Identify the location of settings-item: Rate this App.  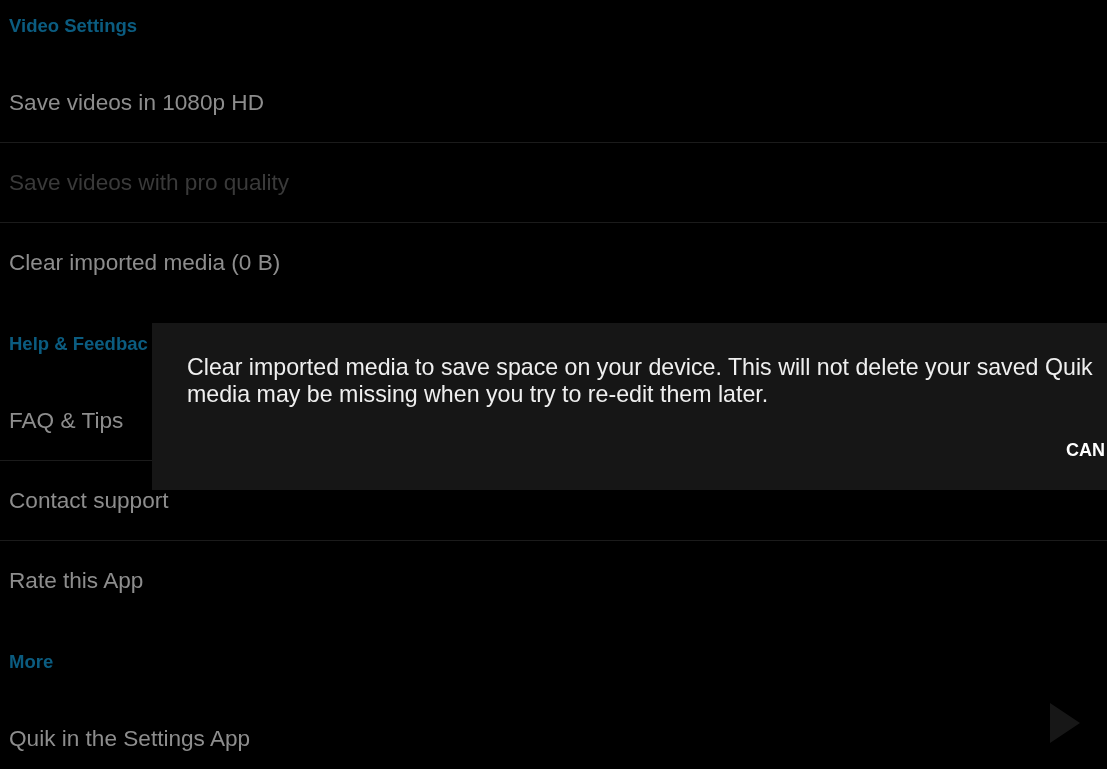
(76, 581).